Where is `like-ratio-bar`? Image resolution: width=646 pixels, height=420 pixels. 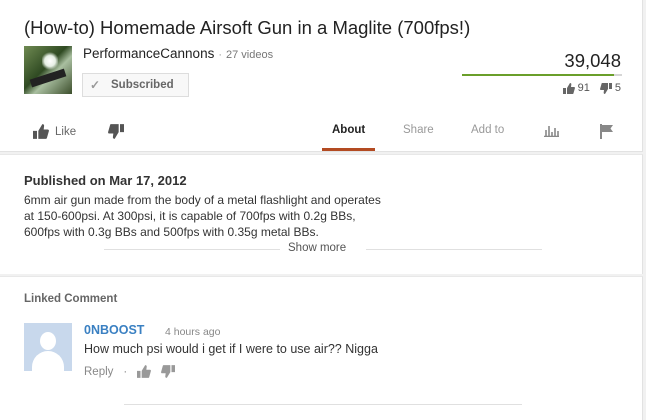 like-ratio-bar is located at coordinates (542, 75).